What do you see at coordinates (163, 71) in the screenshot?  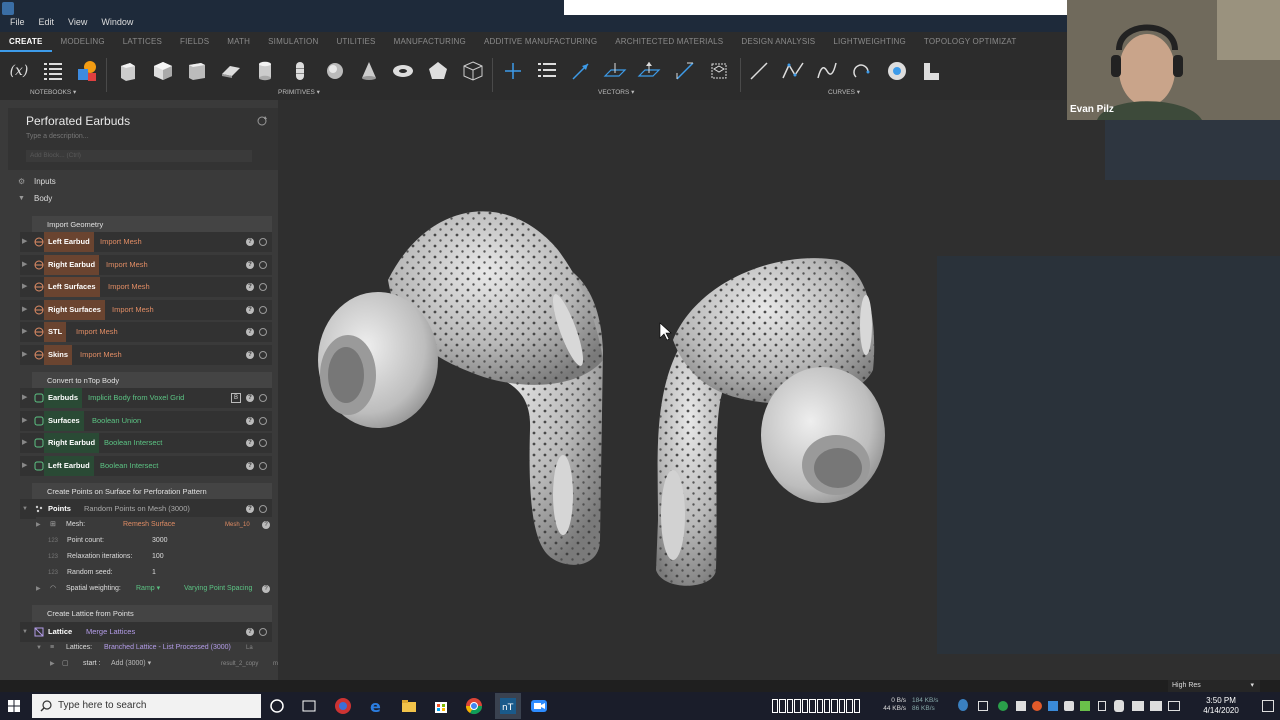 I see `cube-icon` at bounding box center [163, 71].